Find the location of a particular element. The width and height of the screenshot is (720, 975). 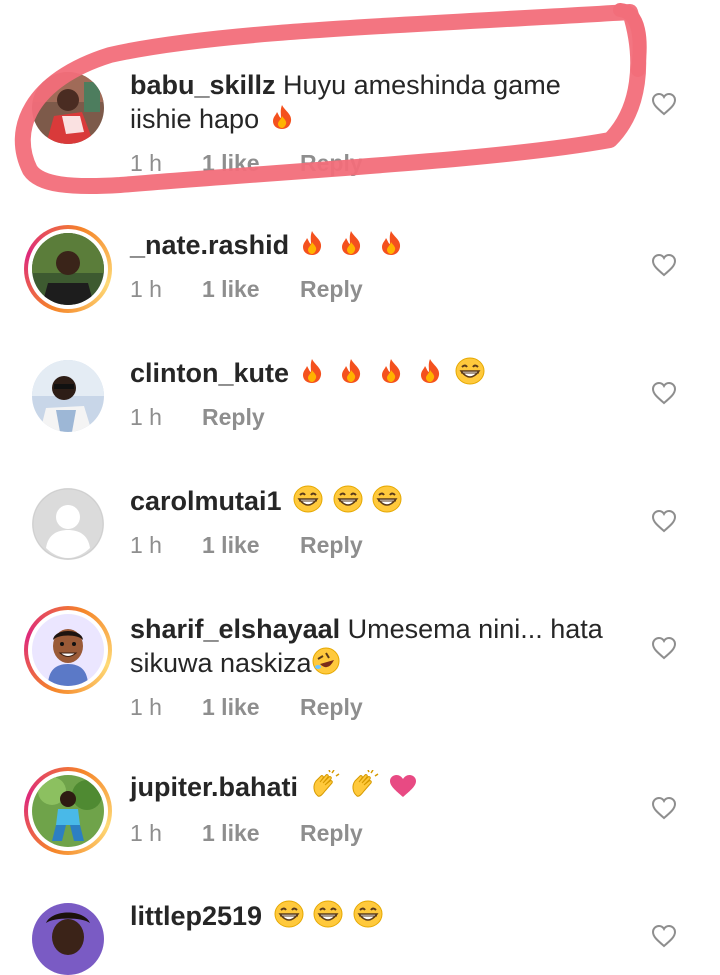

comment-text: jupiter.bahati is located at coordinates (370, 788).